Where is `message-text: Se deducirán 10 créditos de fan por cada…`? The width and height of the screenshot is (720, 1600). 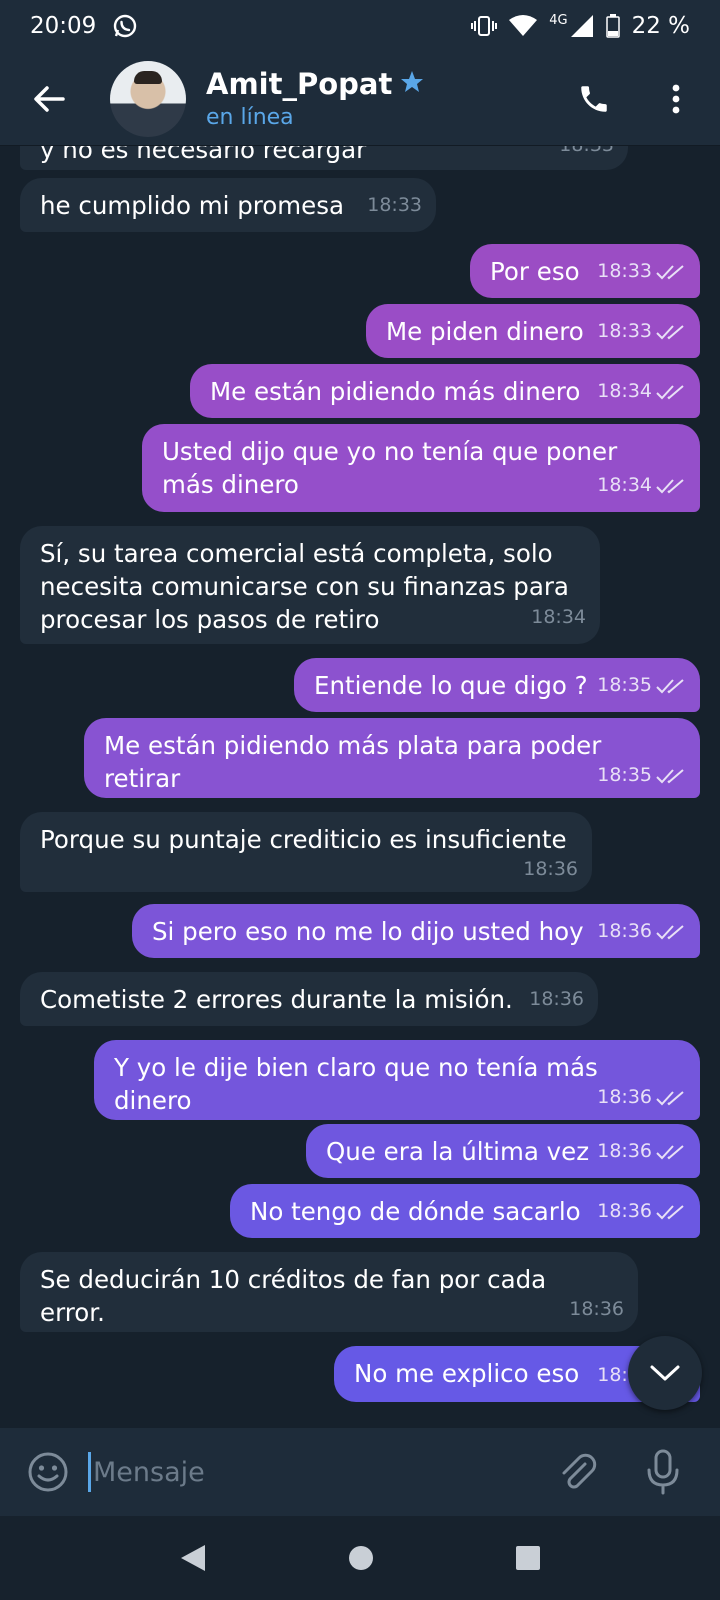 message-text: Se deducirán 10 créditos de fan por cada… is located at coordinates (293, 1296).